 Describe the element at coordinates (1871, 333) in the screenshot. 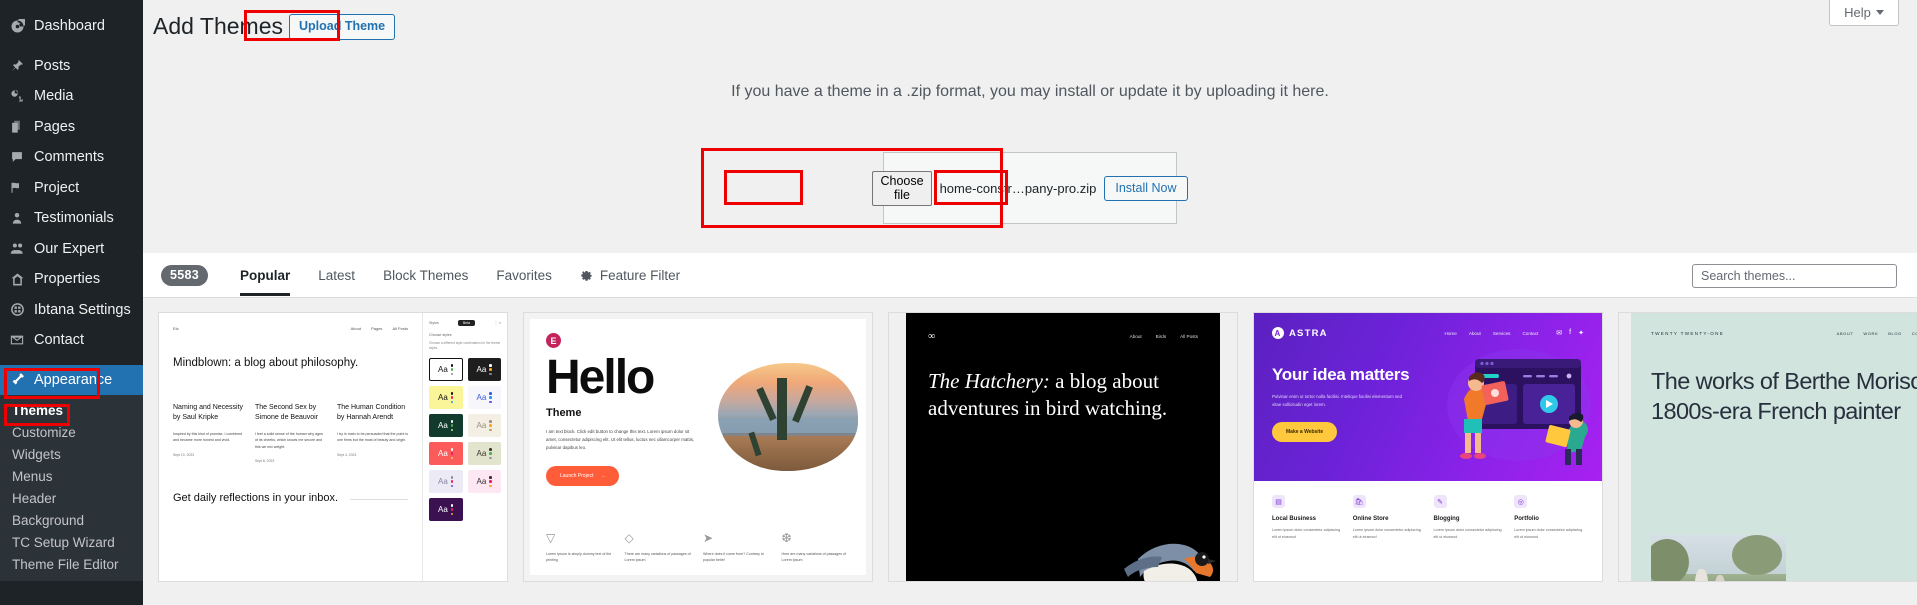

I see `tt1-nav-item: WORK` at that location.